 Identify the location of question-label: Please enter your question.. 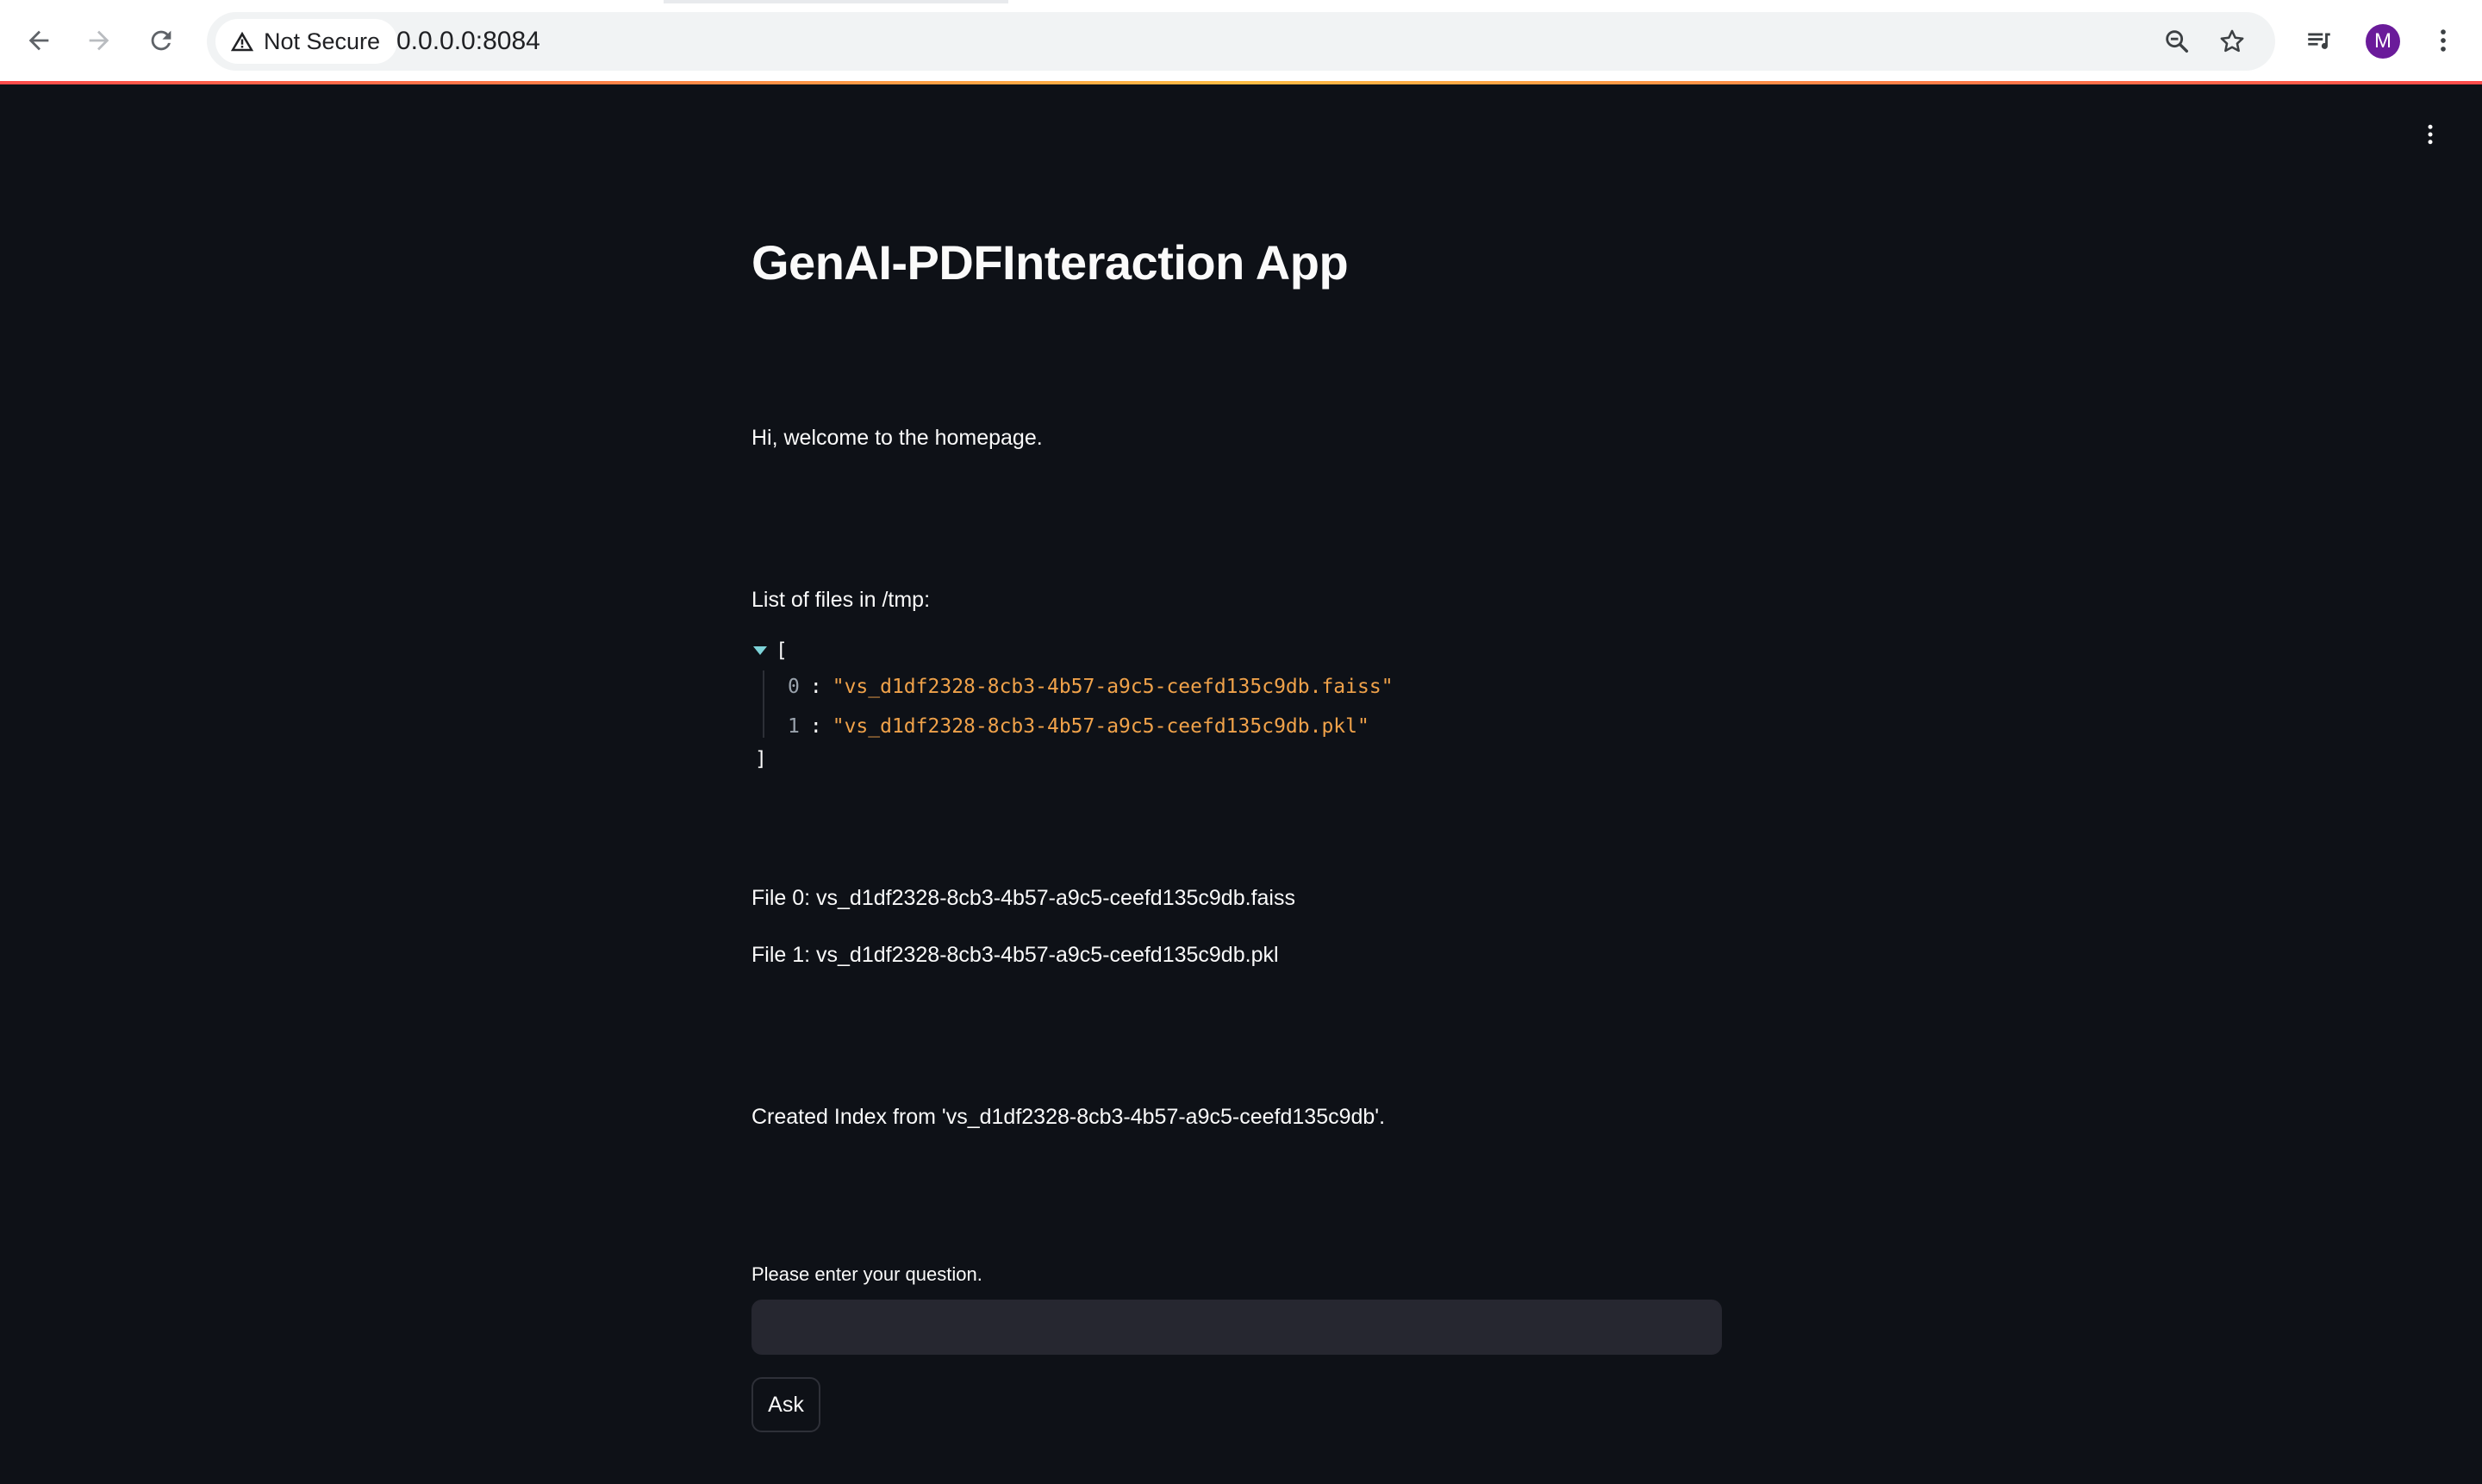
(867, 1274).